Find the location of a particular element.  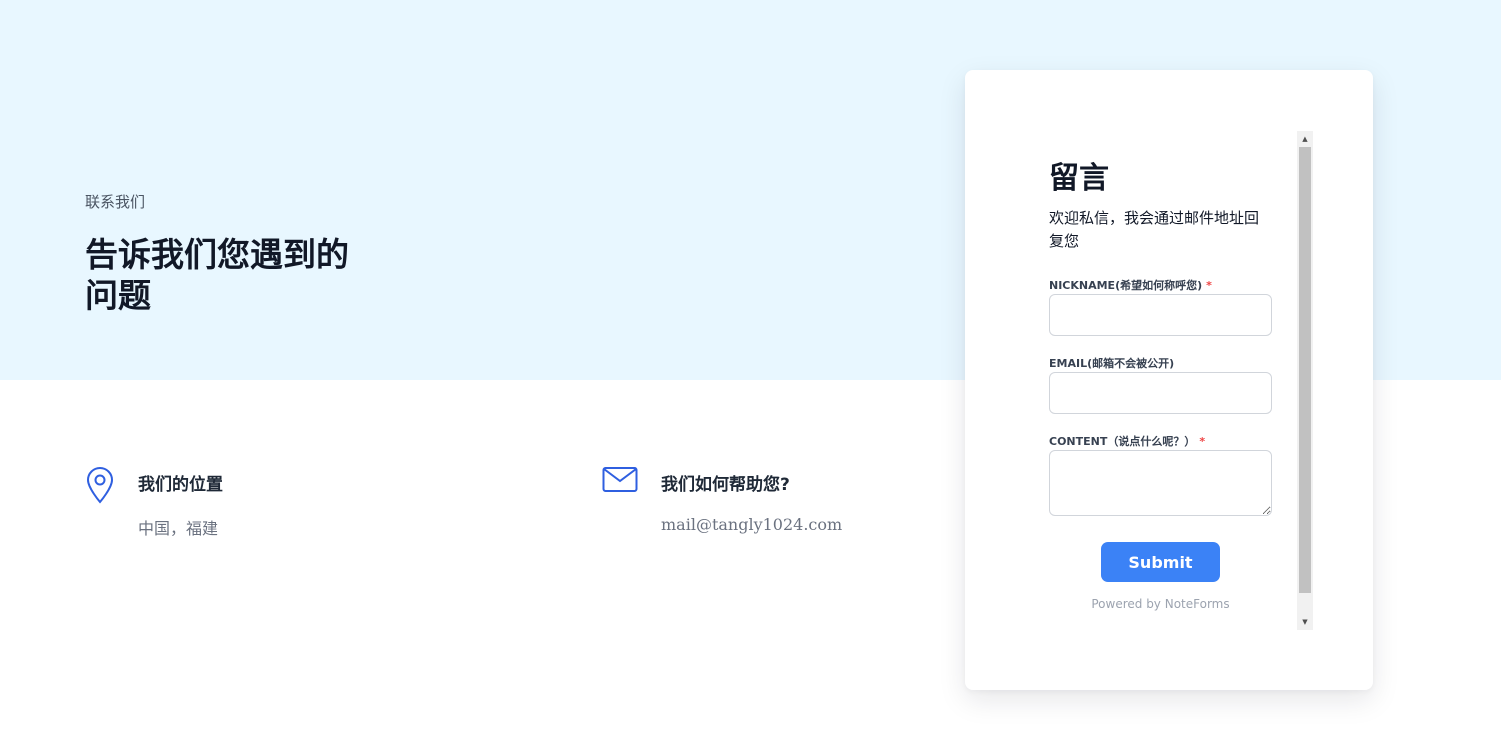

location-pin-icon is located at coordinates (100, 485).